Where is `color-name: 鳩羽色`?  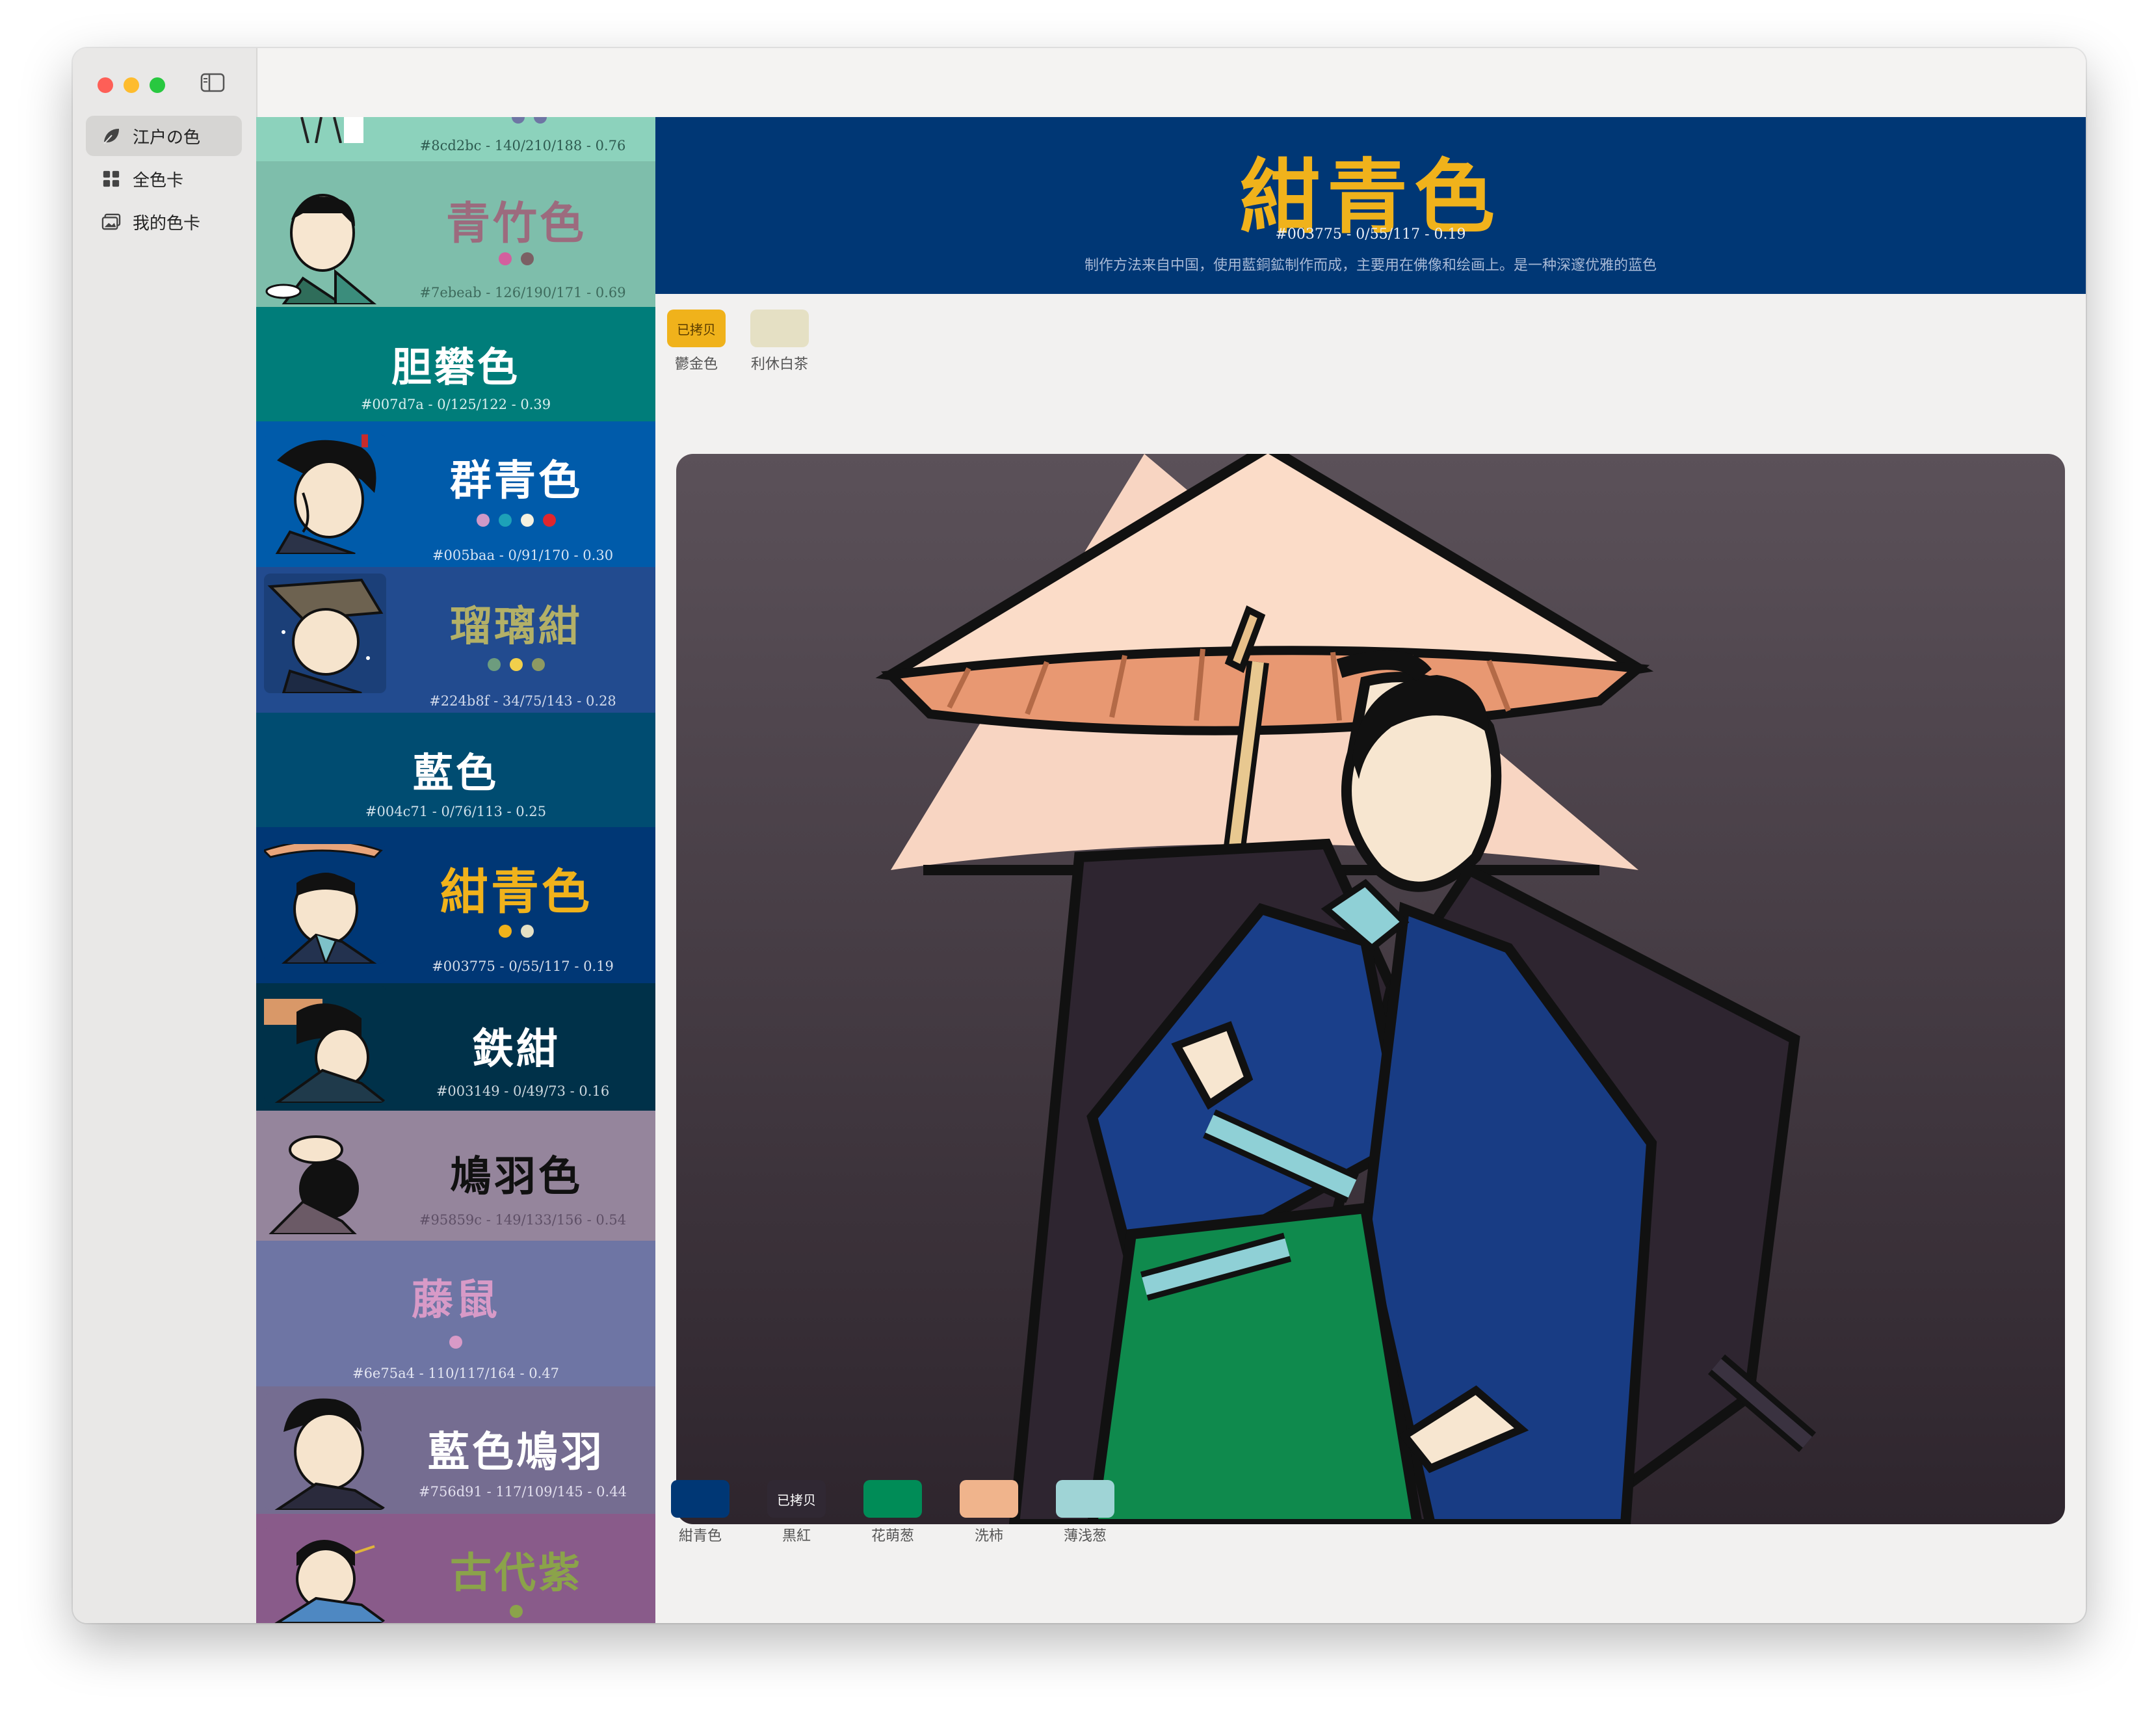 color-name: 鳩羽色 is located at coordinates (516, 1176).